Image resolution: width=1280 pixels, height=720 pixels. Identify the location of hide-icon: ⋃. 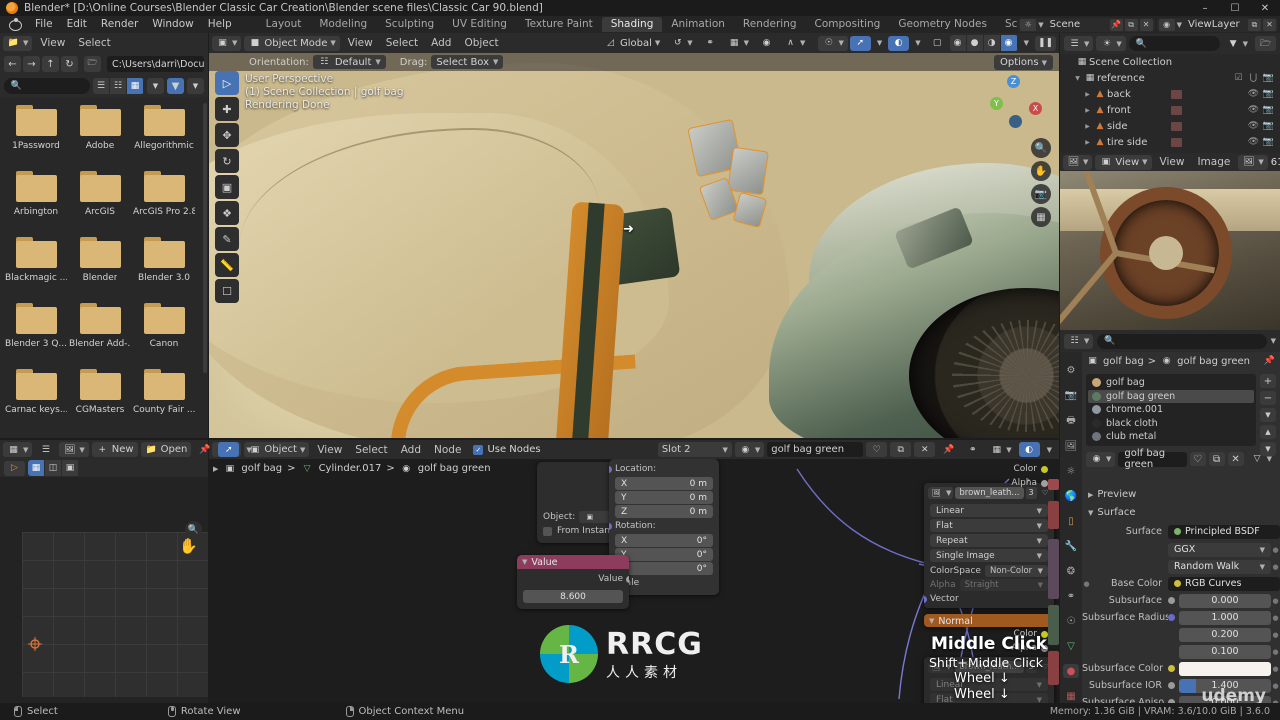
(1253, 78).